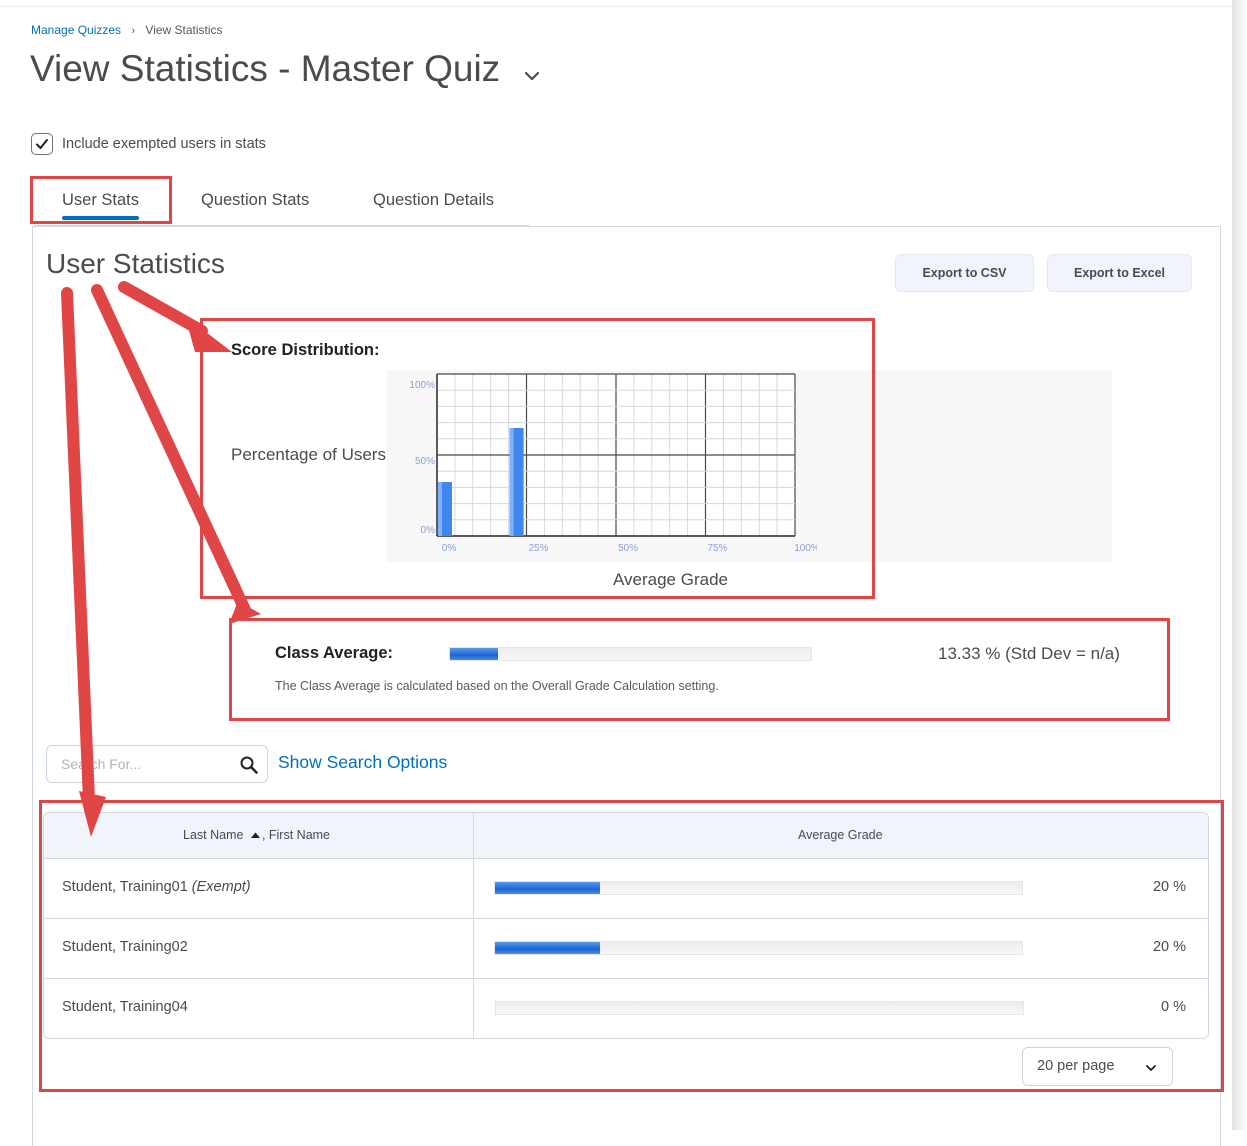  I want to click on checkmark-icon, so click(42, 144).